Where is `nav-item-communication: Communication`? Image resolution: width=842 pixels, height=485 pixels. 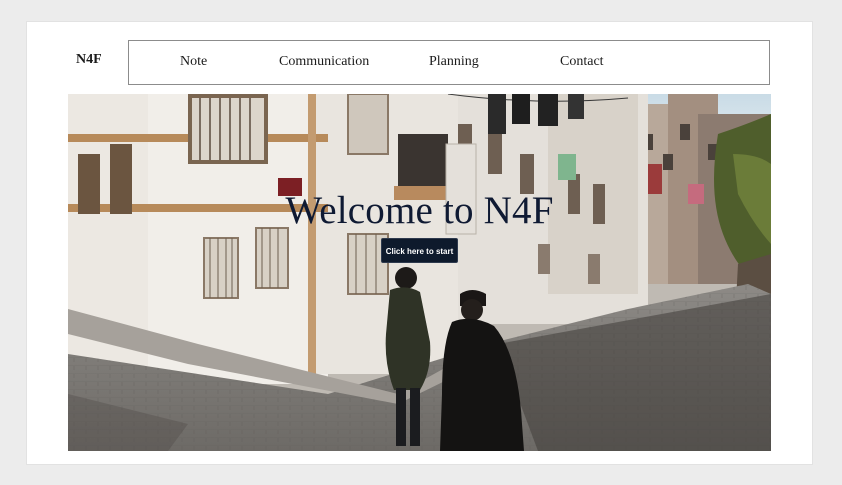
nav-item-communication: Communication is located at coordinates (324, 62).